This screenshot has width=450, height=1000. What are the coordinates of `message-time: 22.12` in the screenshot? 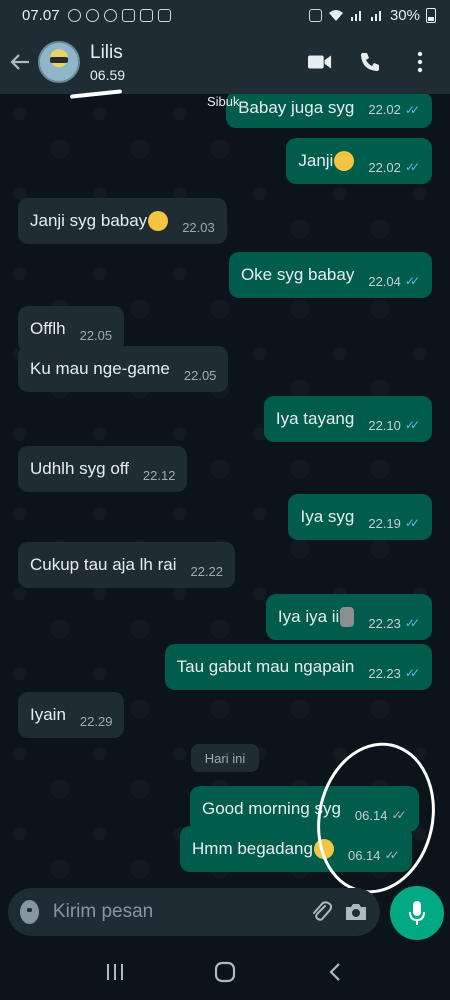 It's located at (159, 475).